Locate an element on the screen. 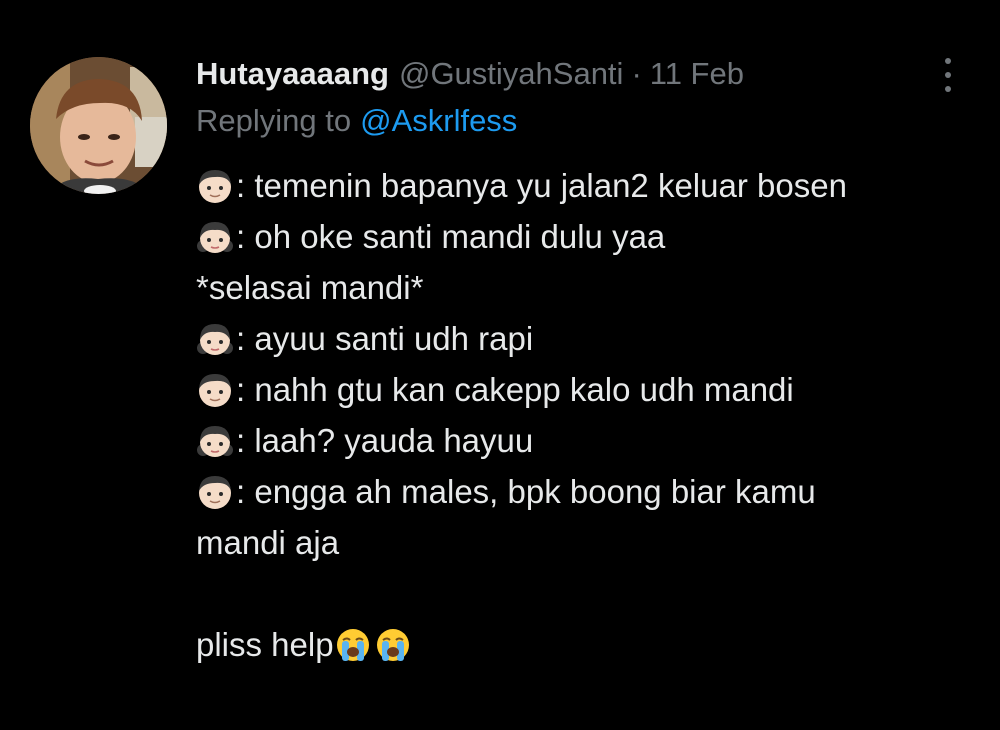 The image size is (1000, 730). user-handle: @GustiyahSanti is located at coordinates (511, 74).